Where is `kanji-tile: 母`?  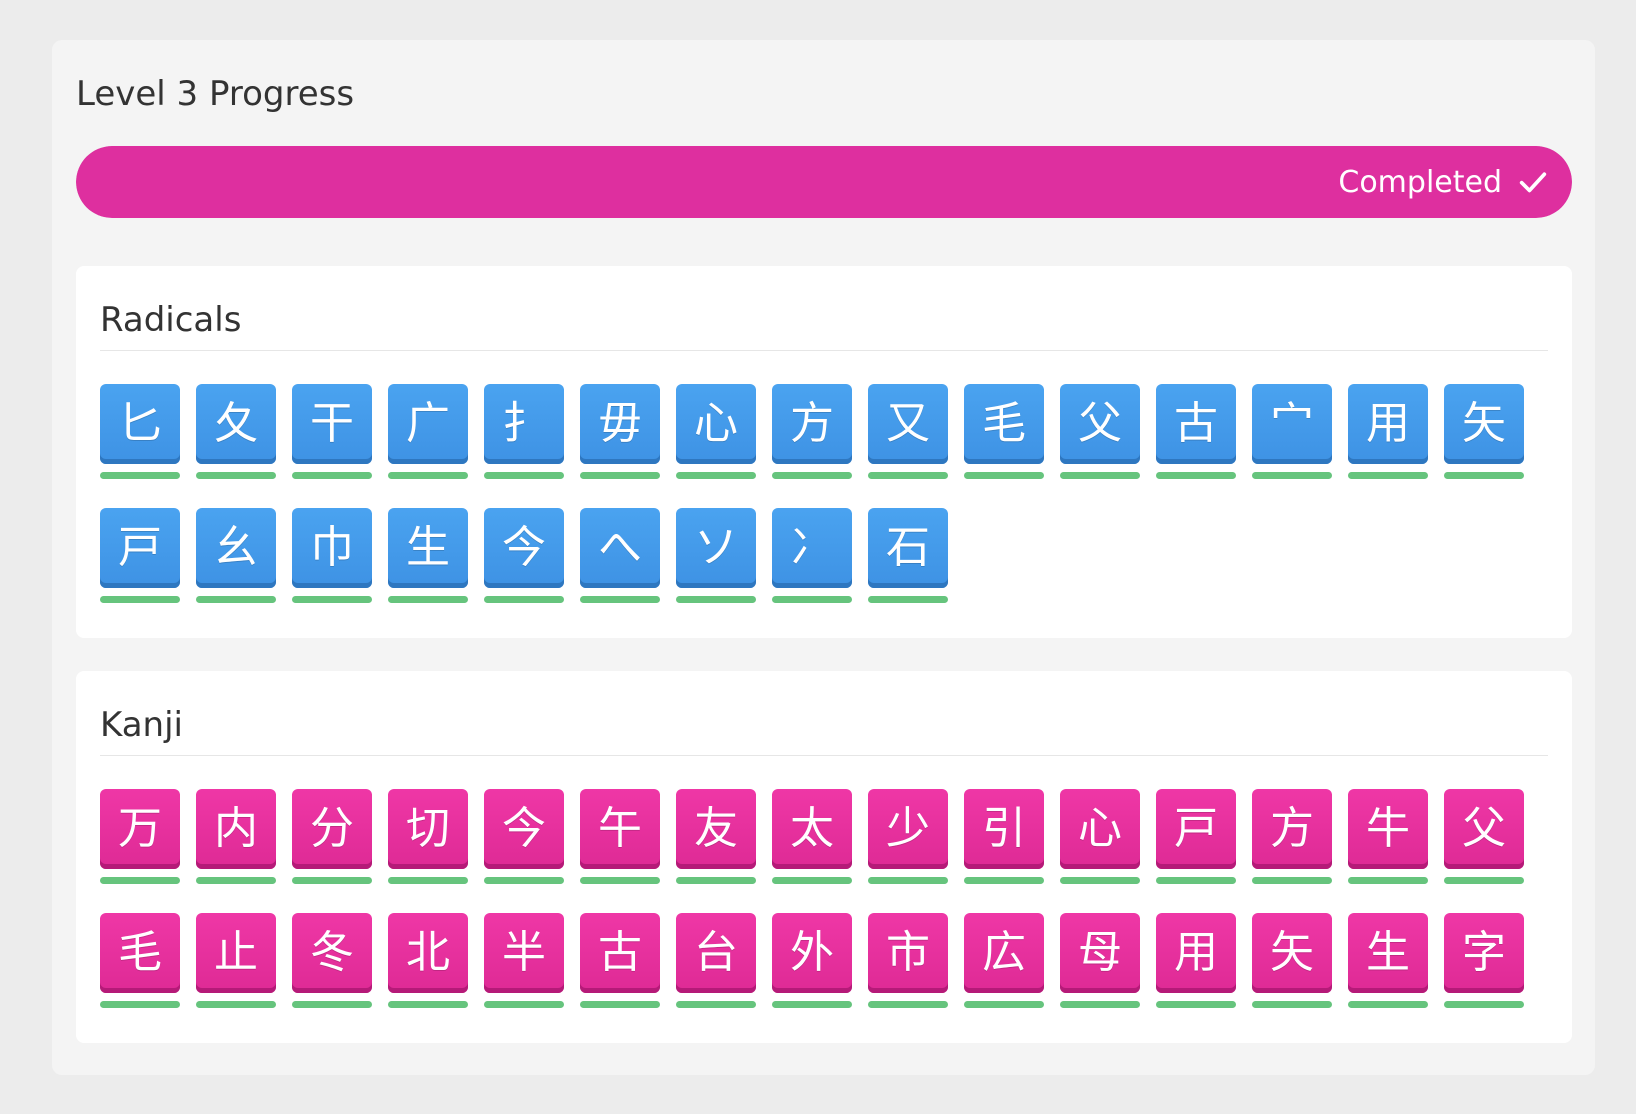 kanji-tile: 母 is located at coordinates (1100, 953).